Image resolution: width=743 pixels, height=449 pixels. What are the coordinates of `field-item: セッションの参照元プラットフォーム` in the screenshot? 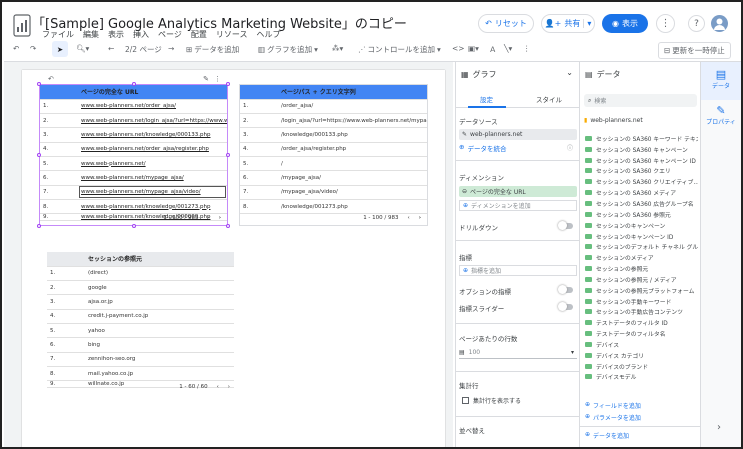 It's located at (641, 290).